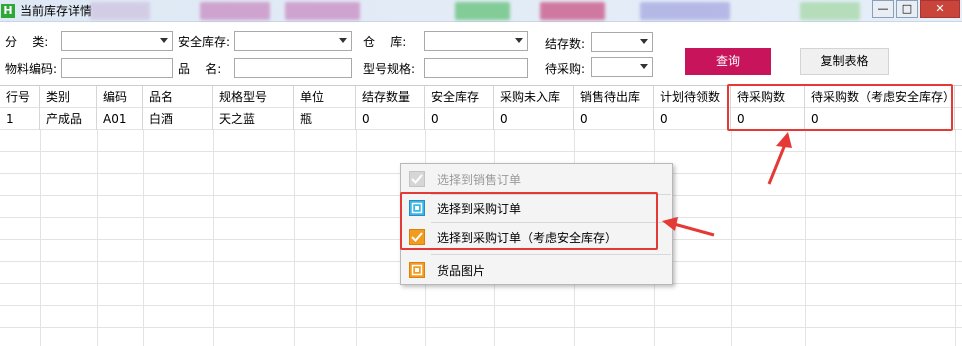 This screenshot has height=346, width=962. Describe the element at coordinates (461, 270) in the screenshot. I see `menu-item-label: 货品图片` at that location.